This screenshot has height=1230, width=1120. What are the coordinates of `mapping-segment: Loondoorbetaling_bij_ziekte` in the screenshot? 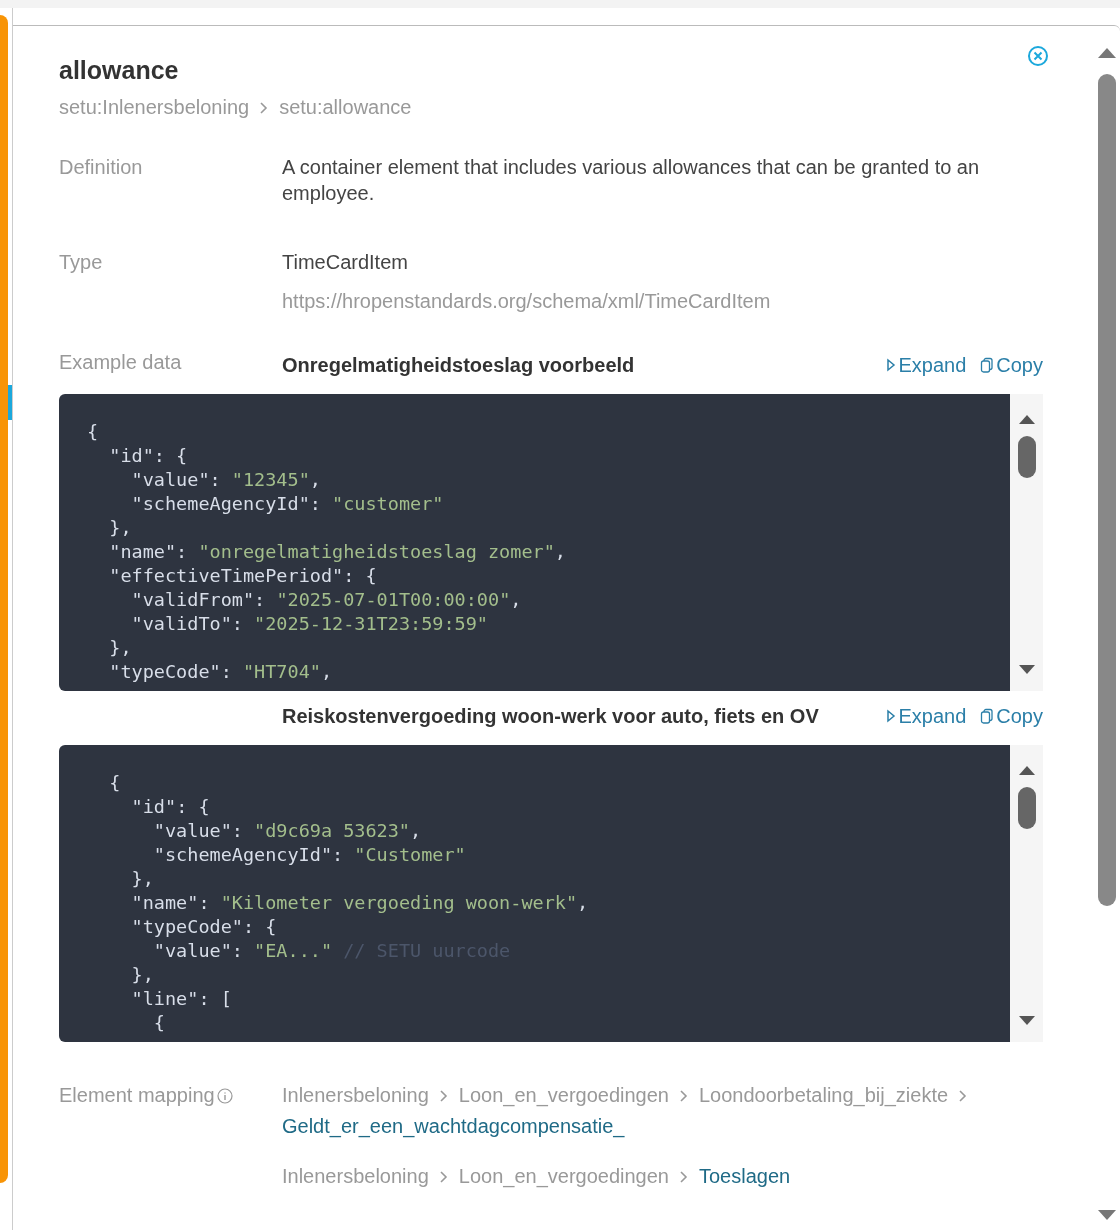 It's located at (824, 1095).